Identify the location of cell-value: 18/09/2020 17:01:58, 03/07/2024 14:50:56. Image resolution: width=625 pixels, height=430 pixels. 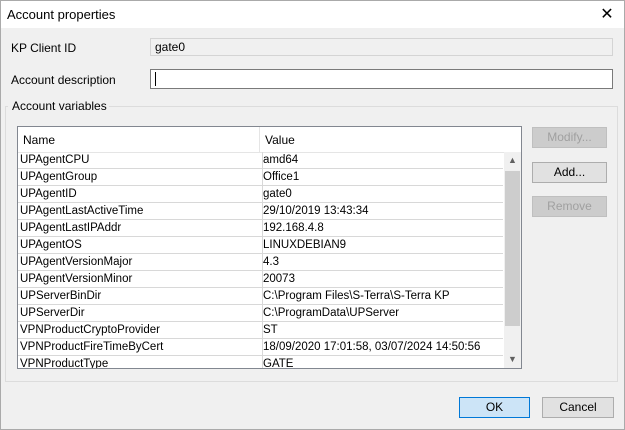
(383, 347).